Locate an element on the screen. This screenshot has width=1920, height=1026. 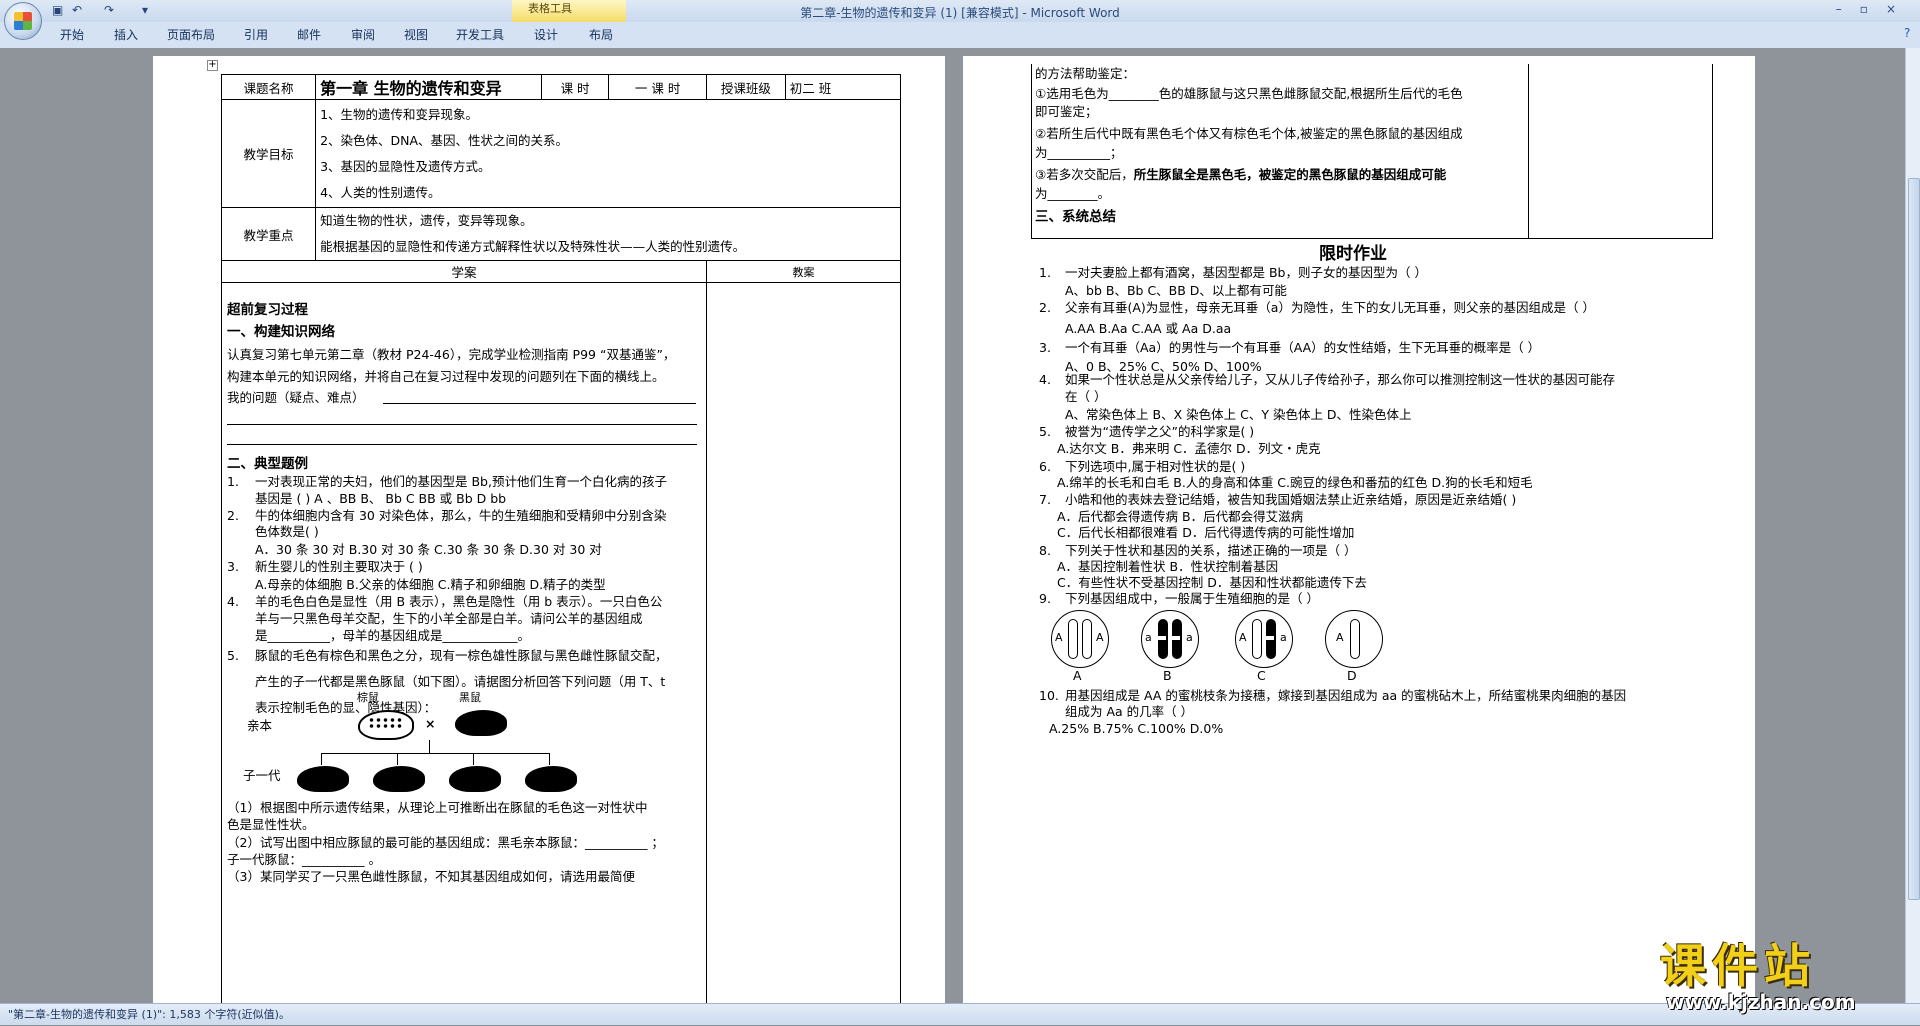
question-text: 牛的体细胞内含有 30 对染色体，那么，牛的生殖细胞和受精卵中分别含染 is located at coordinates (461, 515).